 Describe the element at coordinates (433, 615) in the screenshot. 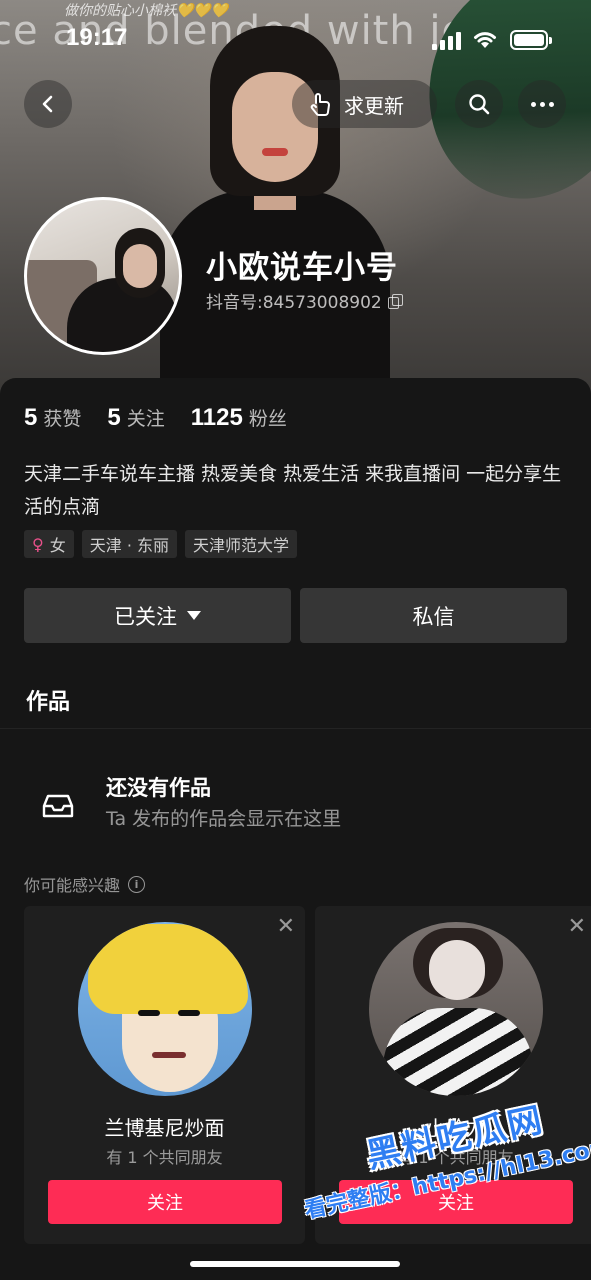

I see `message-button: 私信` at that location.